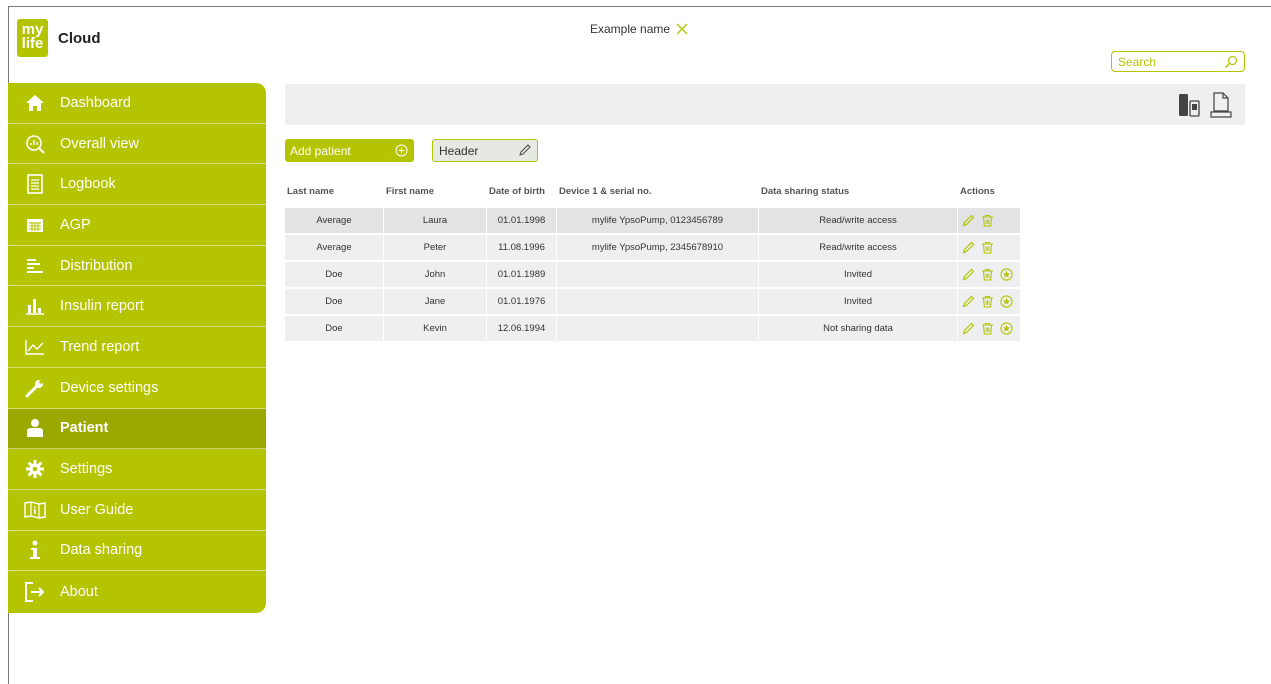  What do you see at coordinates (977, 191) in the screenshot?
I see `column-header-actions: Actions` at bounding box center [977, 191].